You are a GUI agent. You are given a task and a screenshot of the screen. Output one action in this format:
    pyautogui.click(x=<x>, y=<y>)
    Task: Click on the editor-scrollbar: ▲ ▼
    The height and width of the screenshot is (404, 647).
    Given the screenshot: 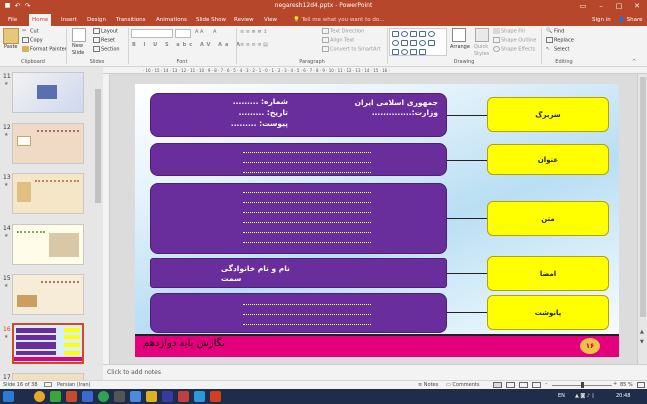 What is the action you would take?
    pyautogui.click(x=642, y=219)
    